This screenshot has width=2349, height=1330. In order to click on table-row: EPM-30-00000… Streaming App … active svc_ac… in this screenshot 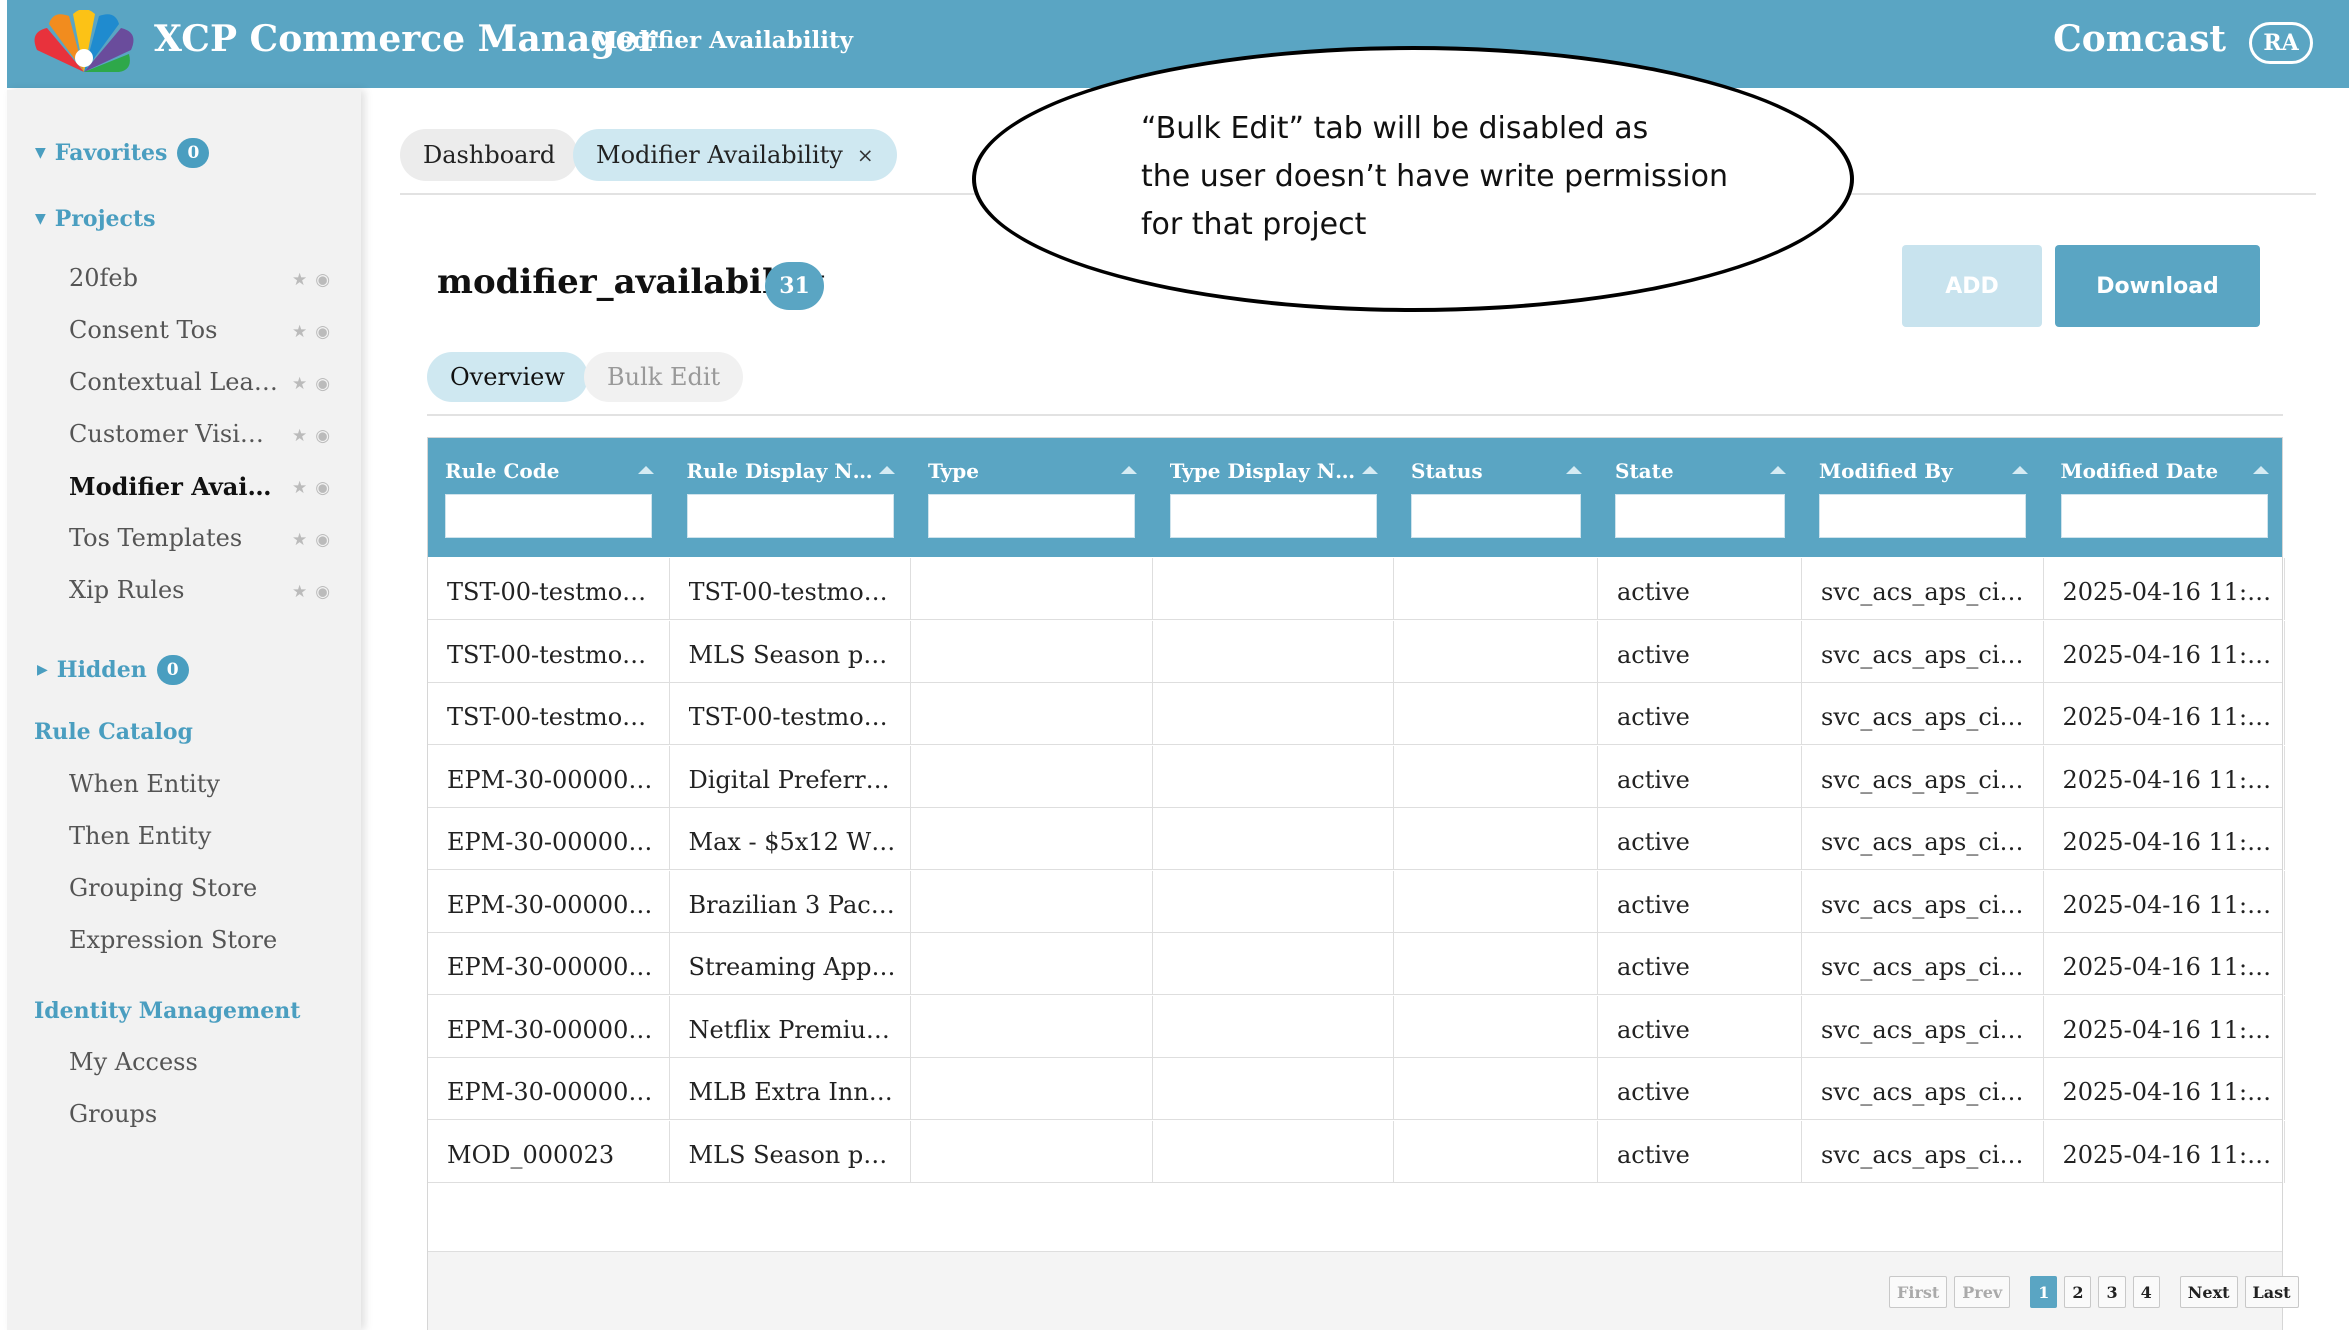, I will do `click(1356, 964)`.